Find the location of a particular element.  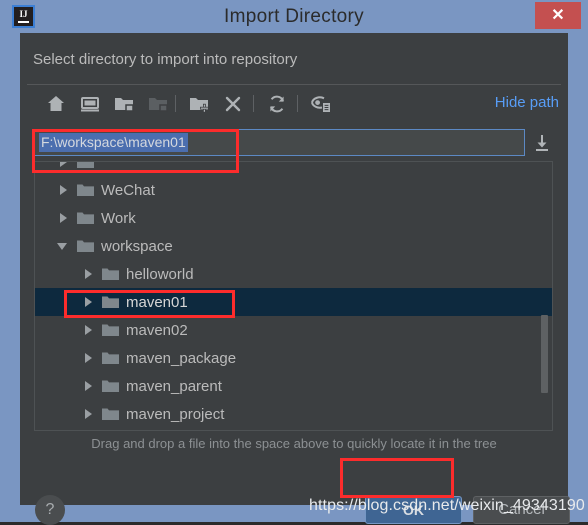

tree-row-work: Work is located at coordinates (293, 218).